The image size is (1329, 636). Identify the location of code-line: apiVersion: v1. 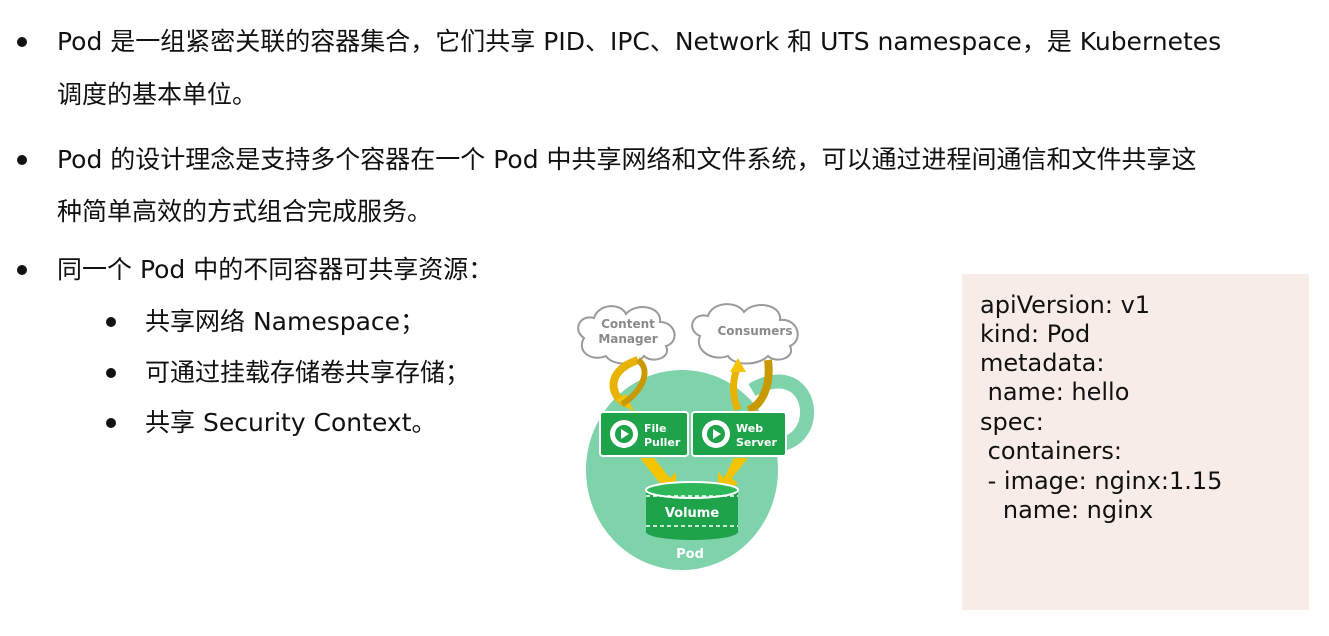
(1065, 305).